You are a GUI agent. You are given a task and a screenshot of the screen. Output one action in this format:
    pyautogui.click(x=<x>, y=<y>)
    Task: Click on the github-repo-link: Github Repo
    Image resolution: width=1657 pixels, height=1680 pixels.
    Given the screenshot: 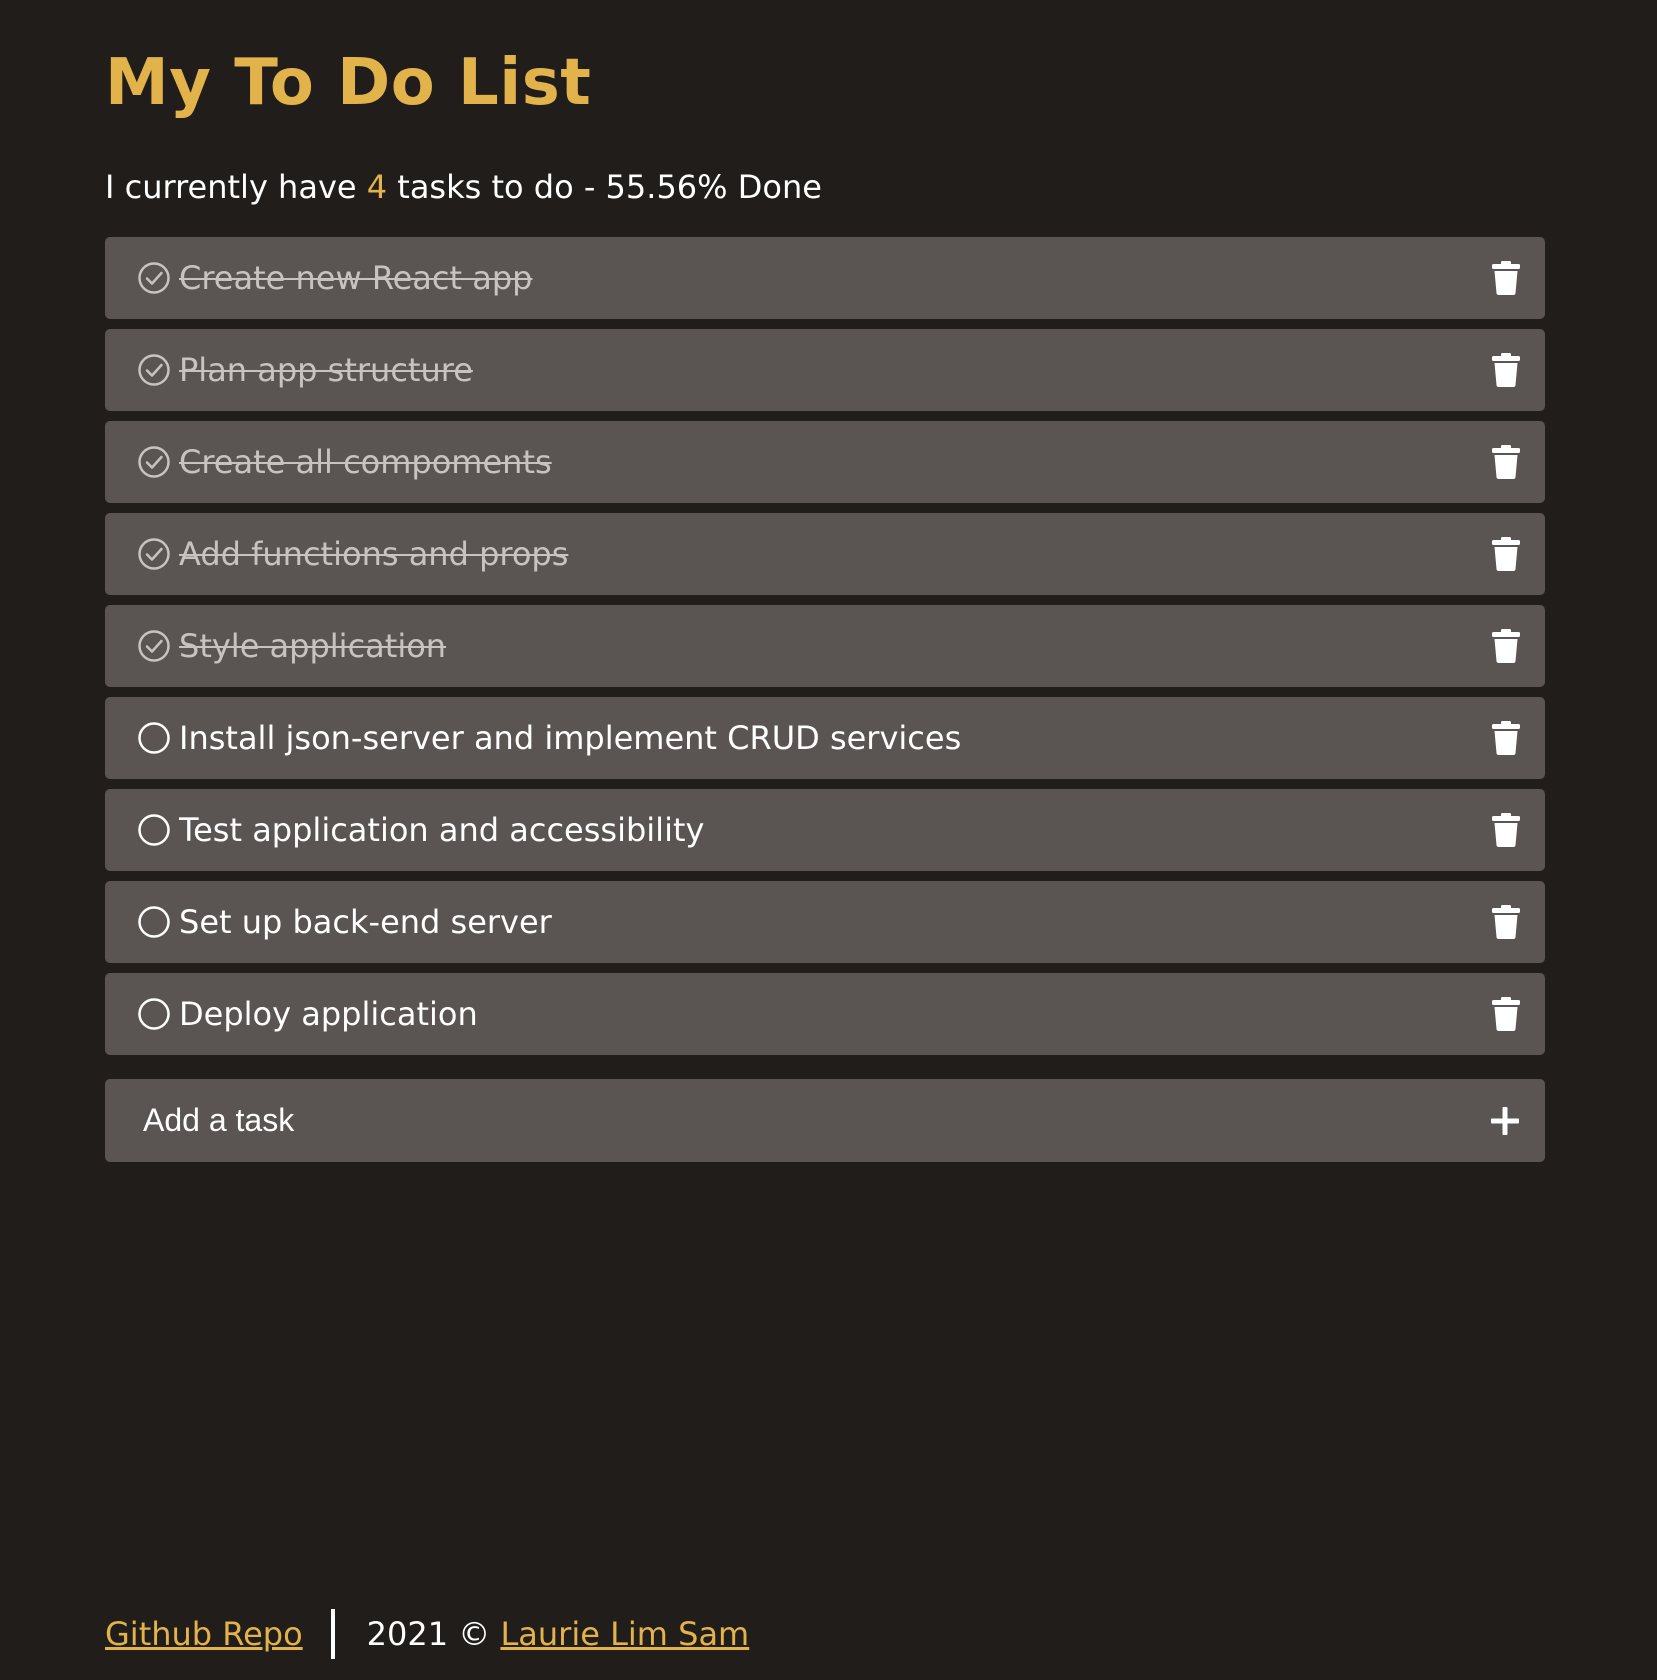 What is the action you would take?
    pyautogui.click(x=204, y=1634)
    